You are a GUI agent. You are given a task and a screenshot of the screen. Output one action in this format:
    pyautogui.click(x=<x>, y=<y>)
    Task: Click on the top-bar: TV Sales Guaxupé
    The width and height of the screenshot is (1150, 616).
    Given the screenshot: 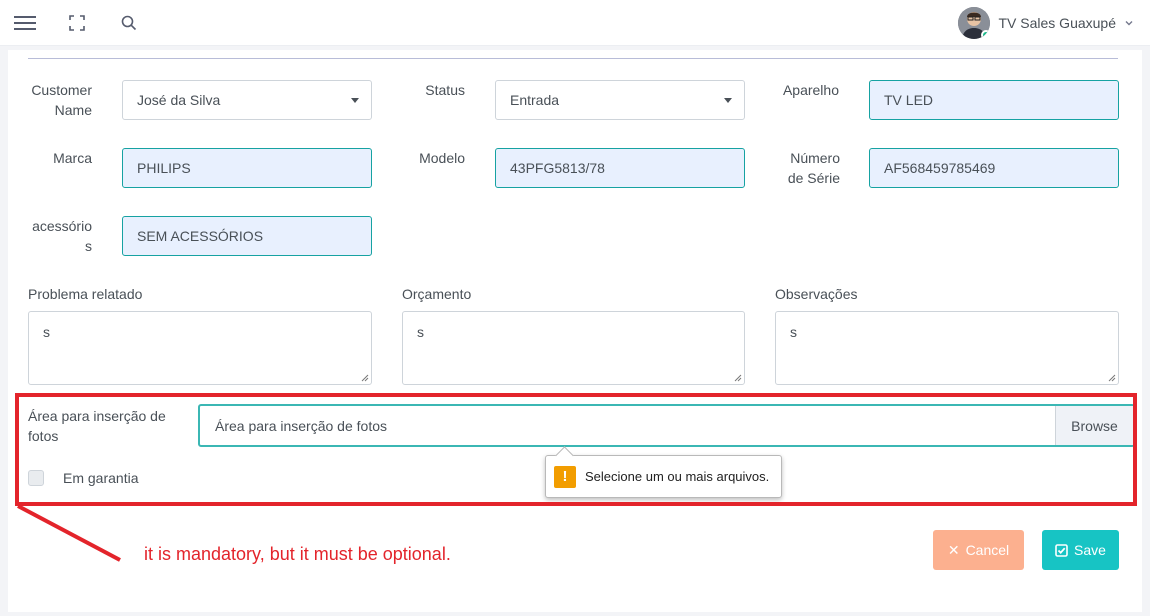 What is the action you would take?
    pyautogui.click(x=575, y=23)
    